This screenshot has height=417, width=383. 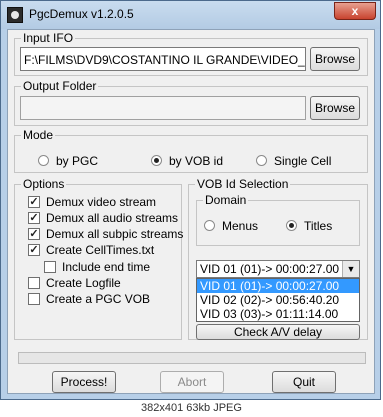 What do you see at coordinates (191, 408) in the screenshot?
I see `image-caption: 382x401 63kb JPEG` at bounding box center [191, 408].